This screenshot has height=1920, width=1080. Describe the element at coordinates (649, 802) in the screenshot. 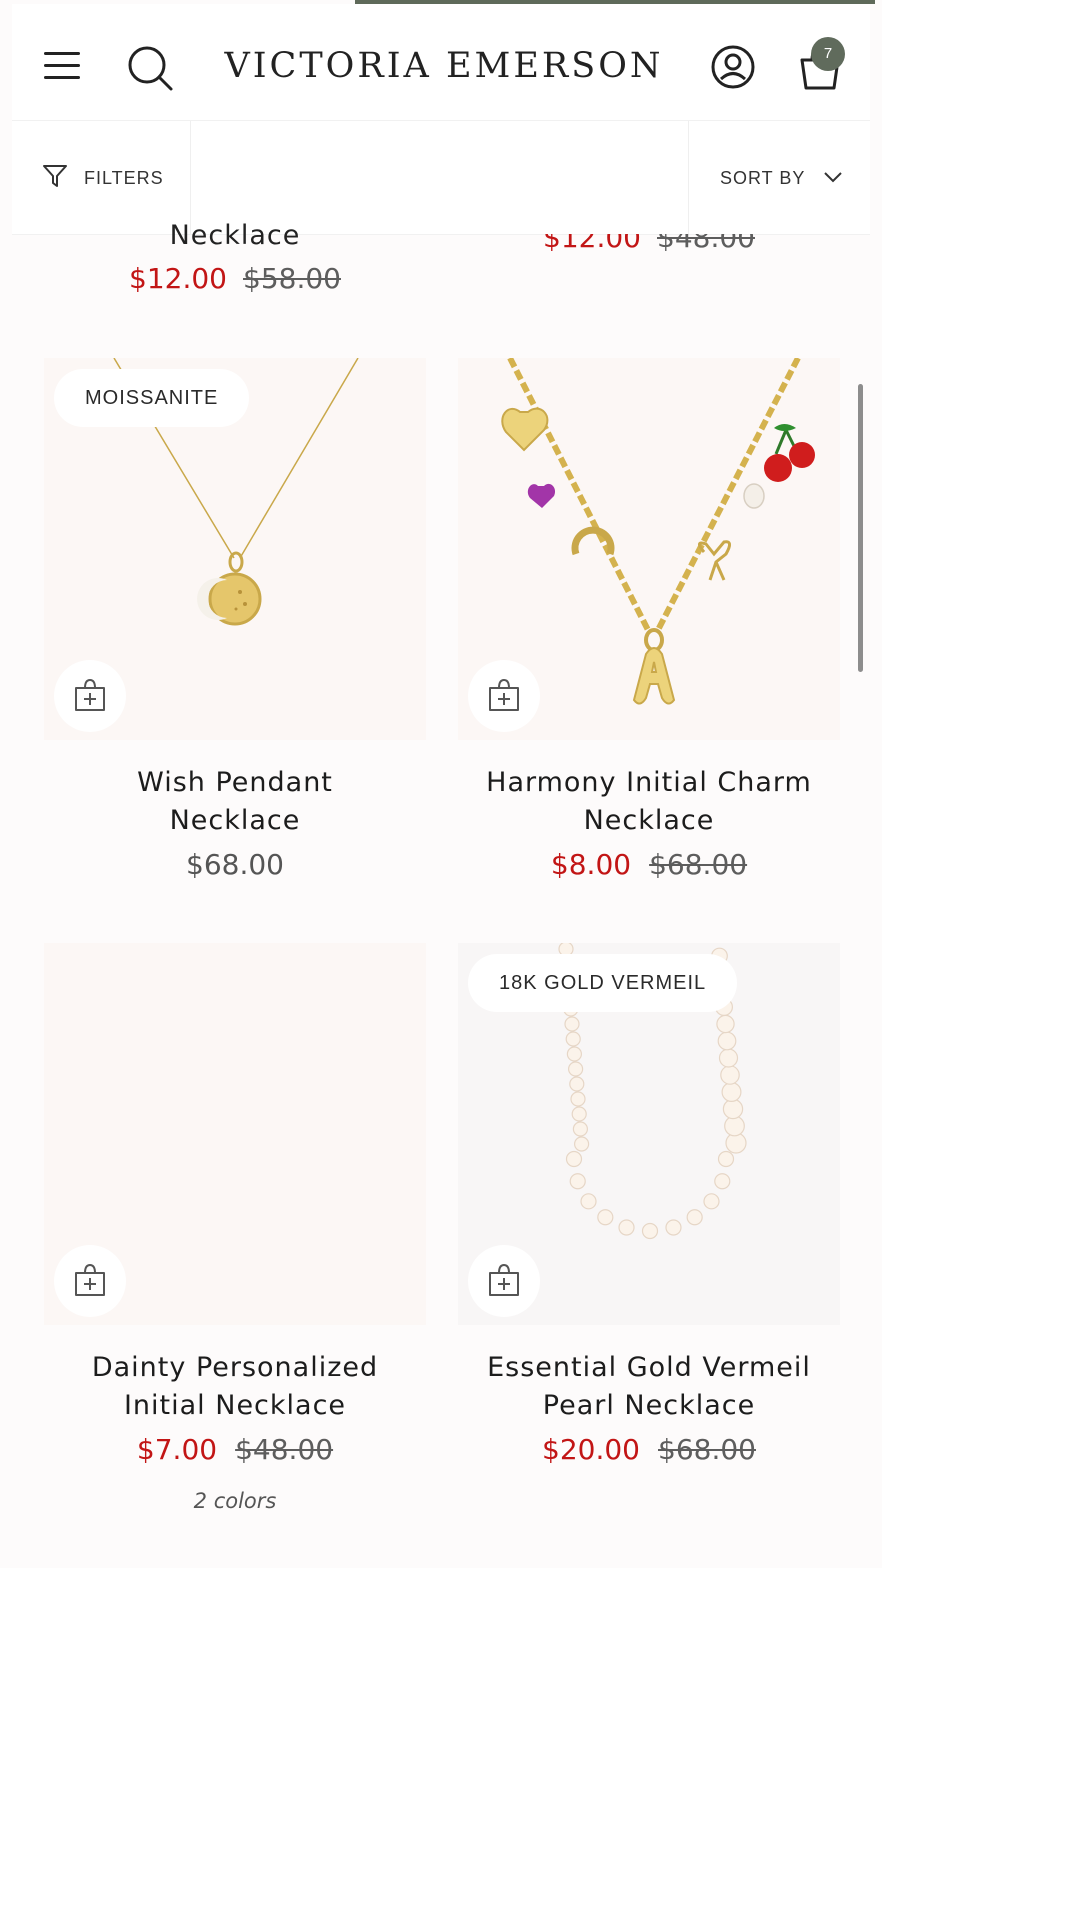

I see `product-title: Harmony Initial Charm Necklace` at that location.